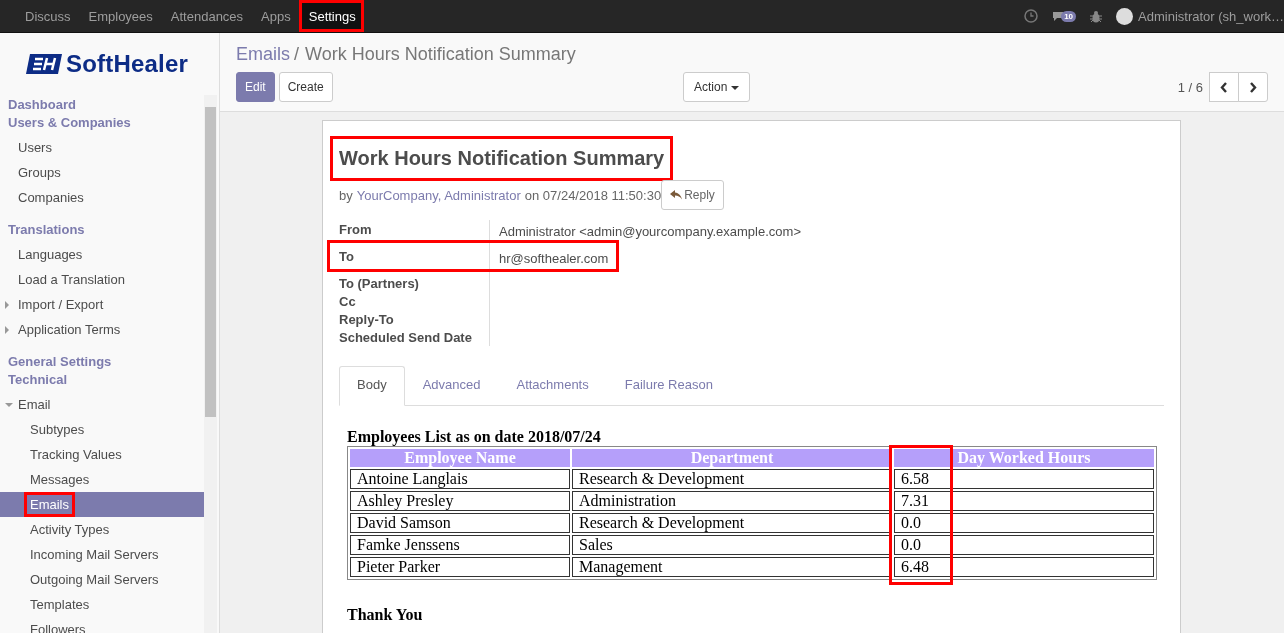  What do you see at coordinates (379, 283) in the screenshot?
I see `field-label: To (Partners)` at bounding box center [379, 283].